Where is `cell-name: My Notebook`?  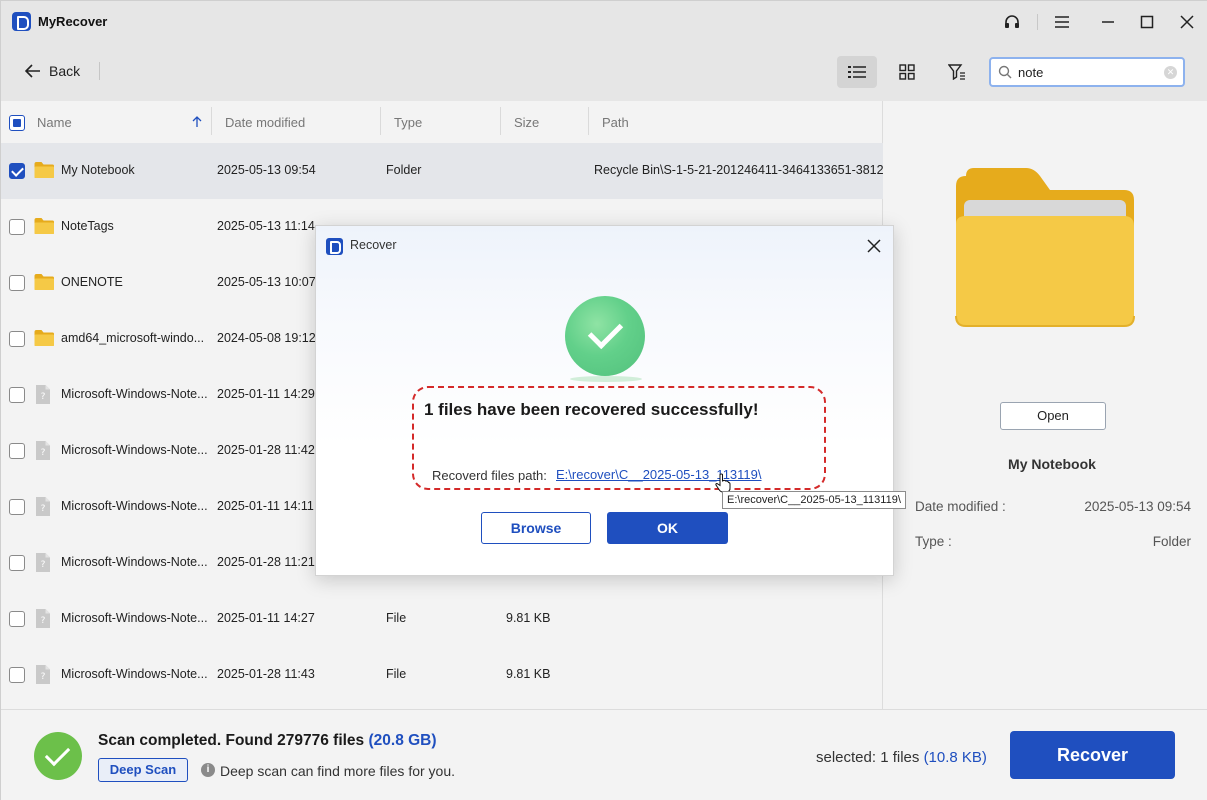 cell-name: My Notebook is located at coordinates (98, 170).